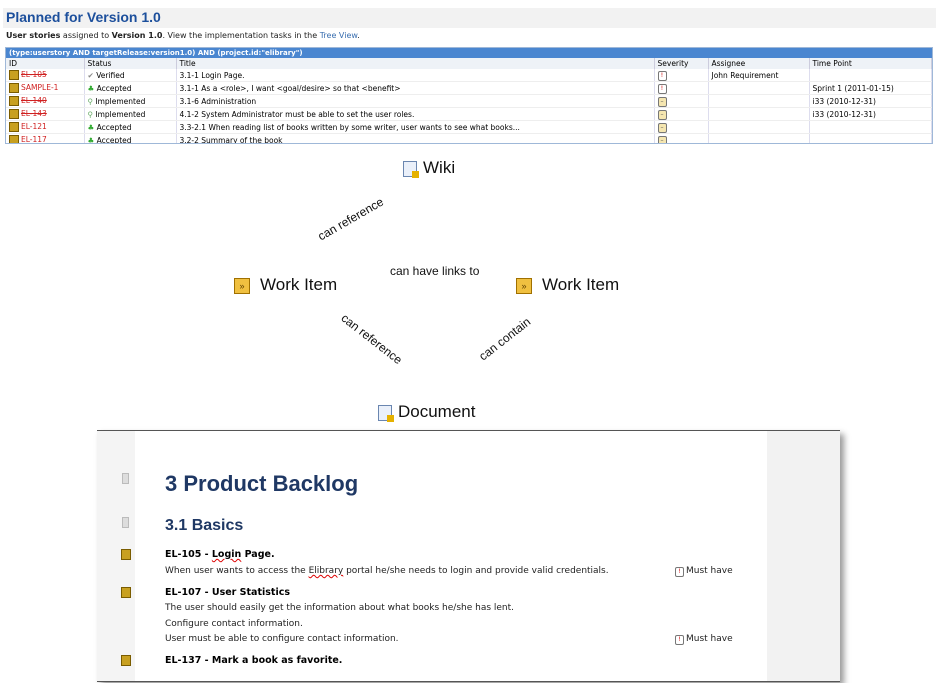 The height and width of the screenshot is (683, 936). What do you see at coordinates (34, 113) in the screenshot?
I see `item-id-link: EL-143` at bounding box center [34, 113].